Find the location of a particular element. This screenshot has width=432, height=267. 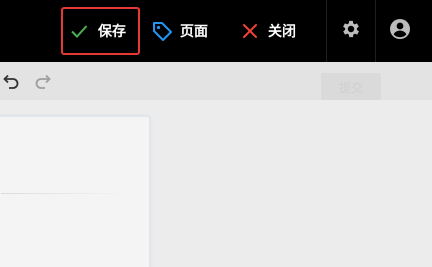

account-button is located at coordinates (400, 31).